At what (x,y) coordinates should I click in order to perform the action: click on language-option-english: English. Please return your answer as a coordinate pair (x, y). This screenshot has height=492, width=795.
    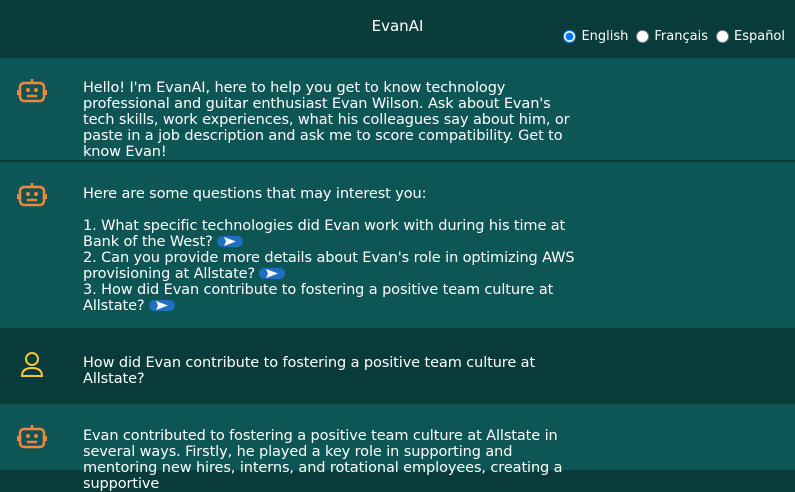
    Looking at the image, I should click on (595, 36).